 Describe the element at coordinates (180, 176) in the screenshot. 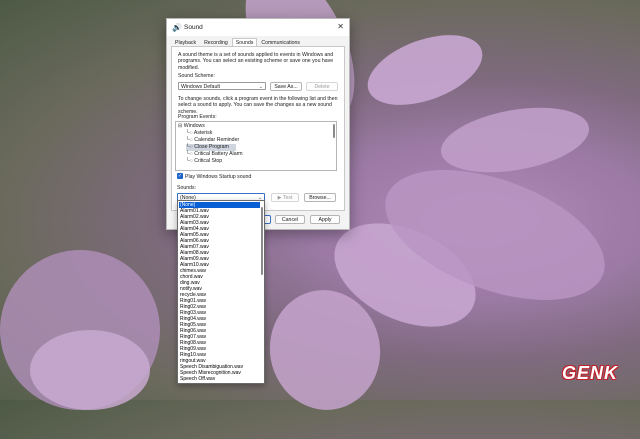

I see `startup-checkbox: ✓` at that location.